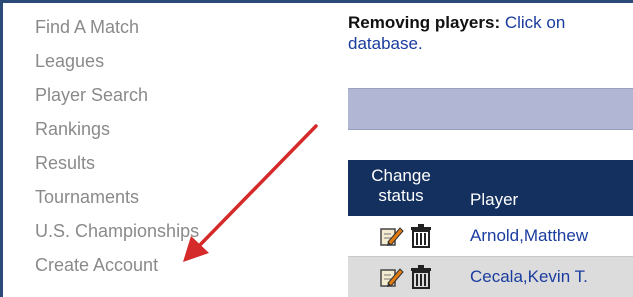 The height and width of the screenshot is (297, 633). Describe the element at coordinates (1, 148) in the screenshot. I see `left-border` at that location.